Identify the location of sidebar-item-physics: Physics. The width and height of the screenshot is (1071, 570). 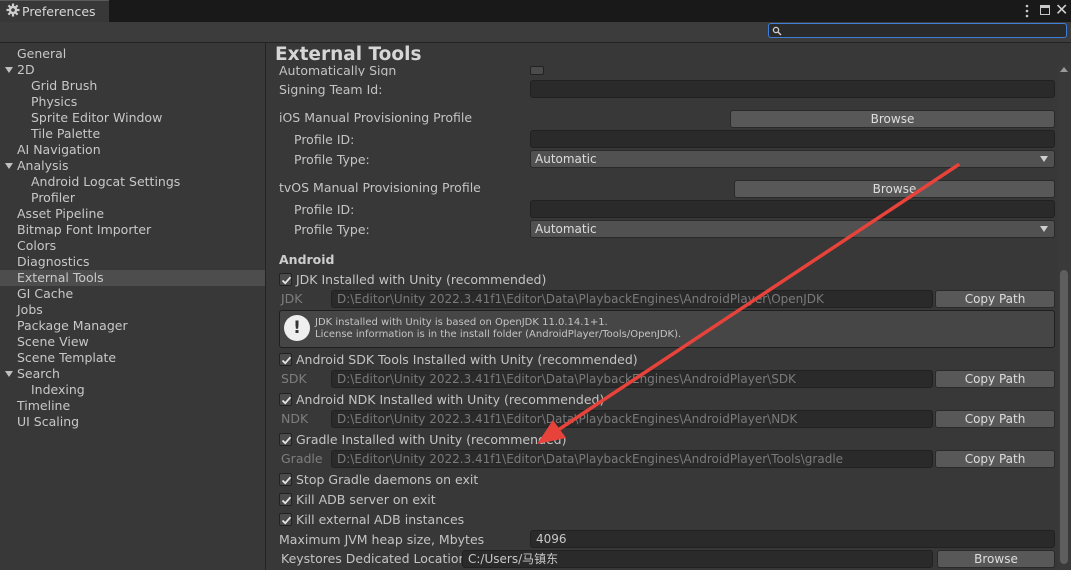
(54, 102).